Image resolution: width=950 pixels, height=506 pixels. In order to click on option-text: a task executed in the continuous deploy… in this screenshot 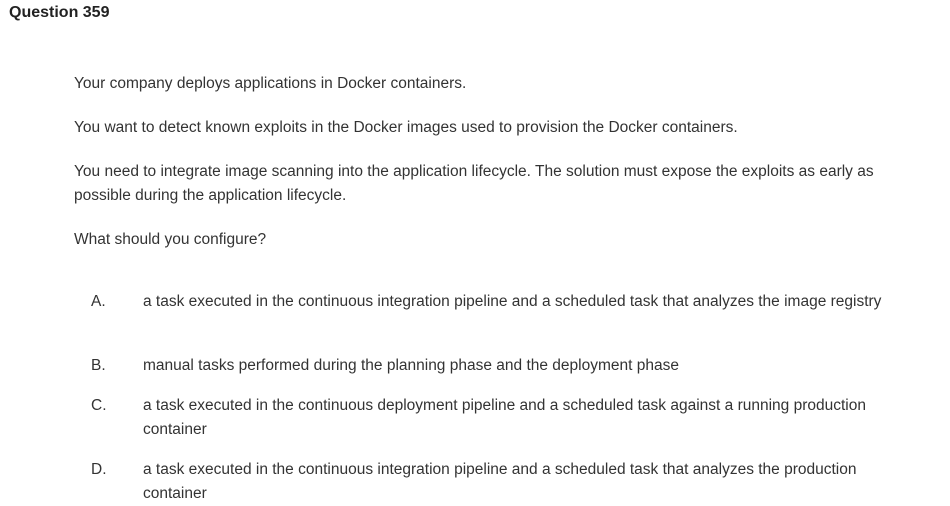, I will do `click(504, 417)`.